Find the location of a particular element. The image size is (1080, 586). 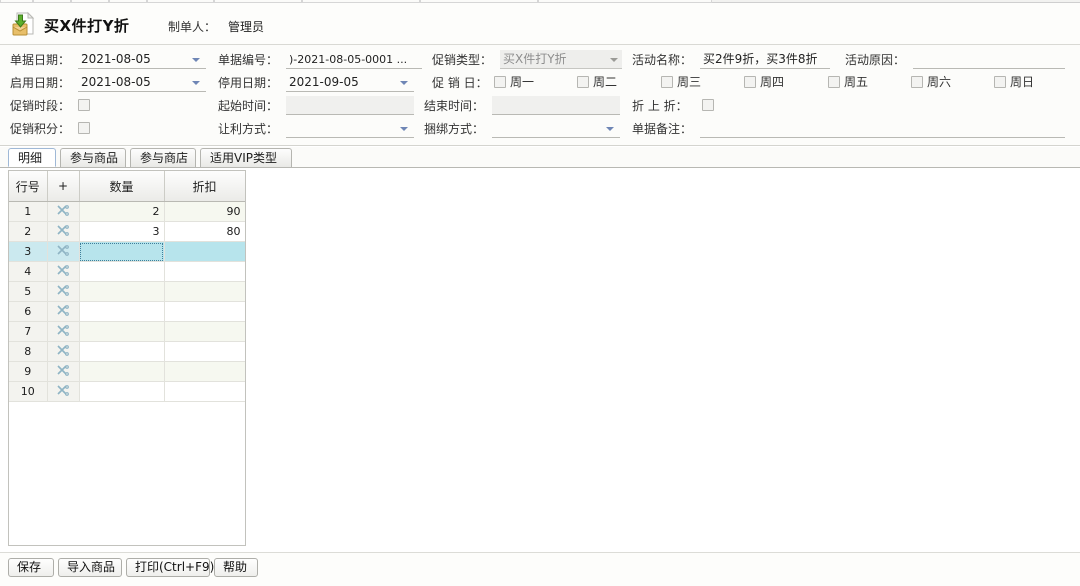

profit-mode-select is located at coordinates (350, 128).